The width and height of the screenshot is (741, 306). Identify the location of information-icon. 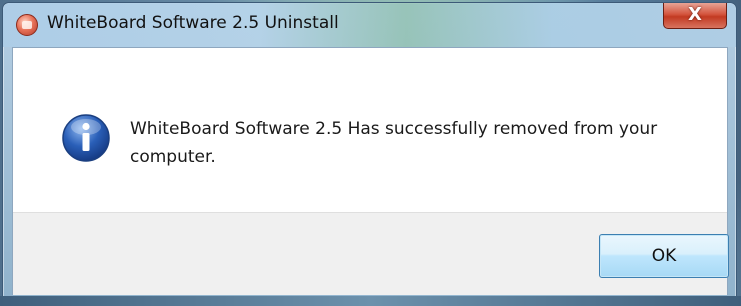
(86, 138).